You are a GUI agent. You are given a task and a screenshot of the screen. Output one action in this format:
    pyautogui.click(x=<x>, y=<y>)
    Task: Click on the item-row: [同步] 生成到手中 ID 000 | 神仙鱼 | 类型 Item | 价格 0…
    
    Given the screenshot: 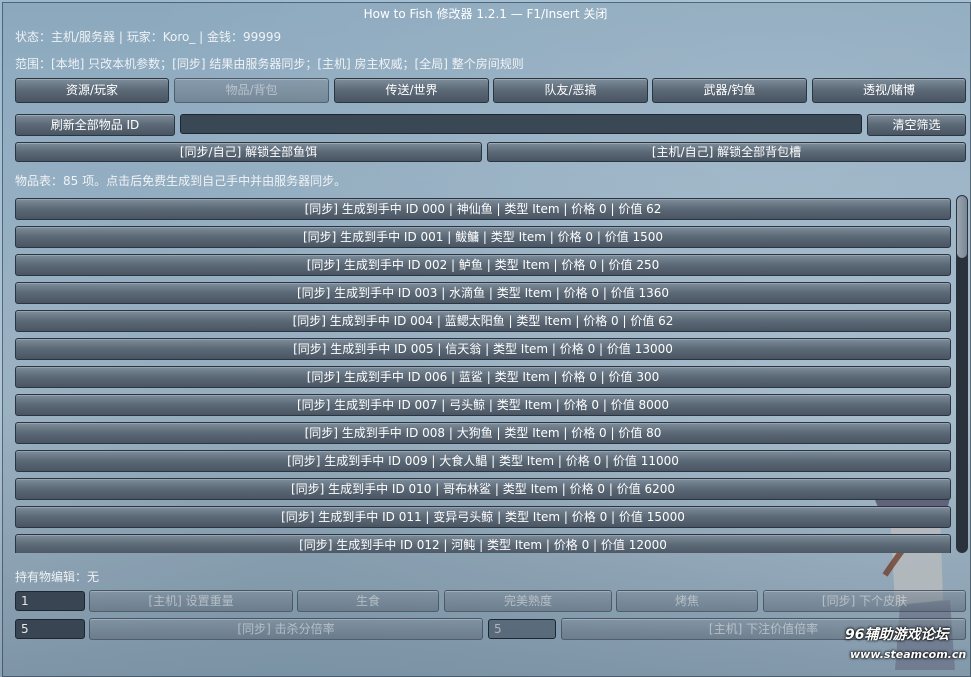 What is the action you would take?
    pyautogui.click(x=483, y=209)
    